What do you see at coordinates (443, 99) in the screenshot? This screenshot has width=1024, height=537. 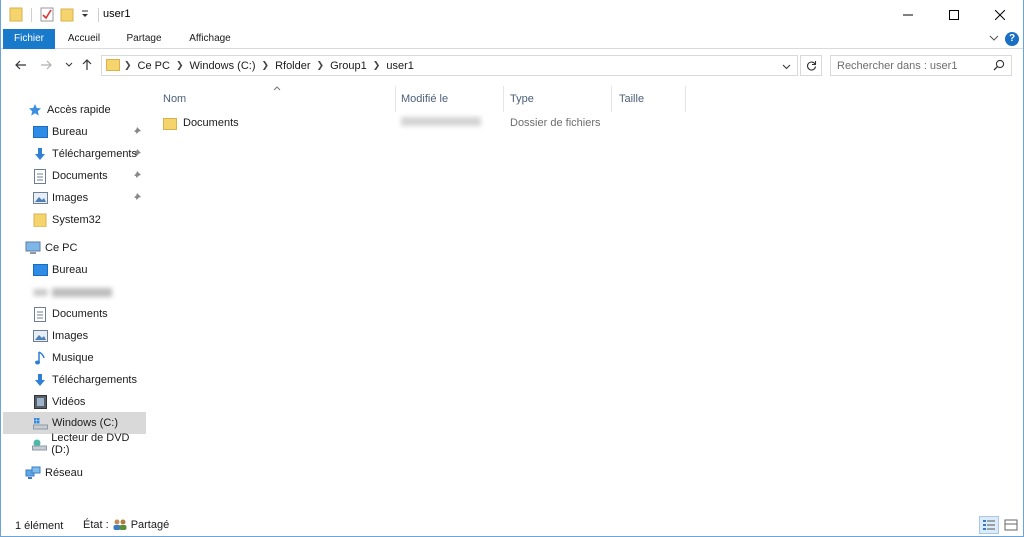 I see `column-header-modified: Modifié le` at bounding box center [443, 99].